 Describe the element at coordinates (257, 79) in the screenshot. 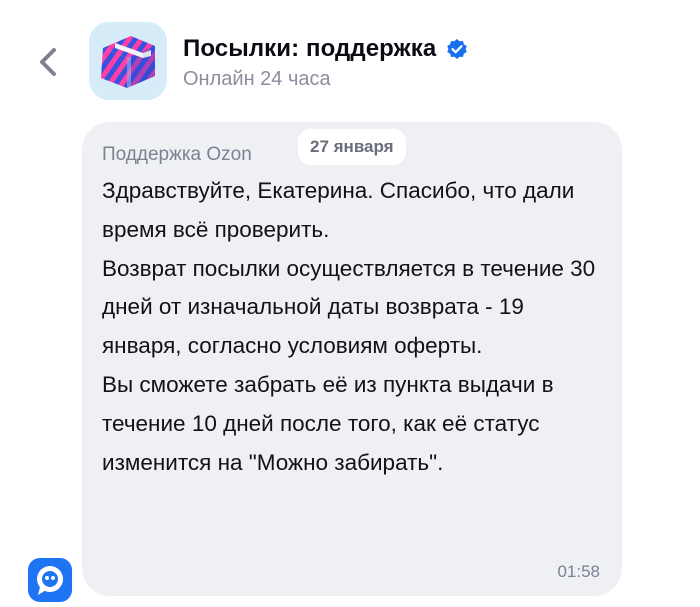

I see `chat-status: Онлайн 24 часа` at that location.